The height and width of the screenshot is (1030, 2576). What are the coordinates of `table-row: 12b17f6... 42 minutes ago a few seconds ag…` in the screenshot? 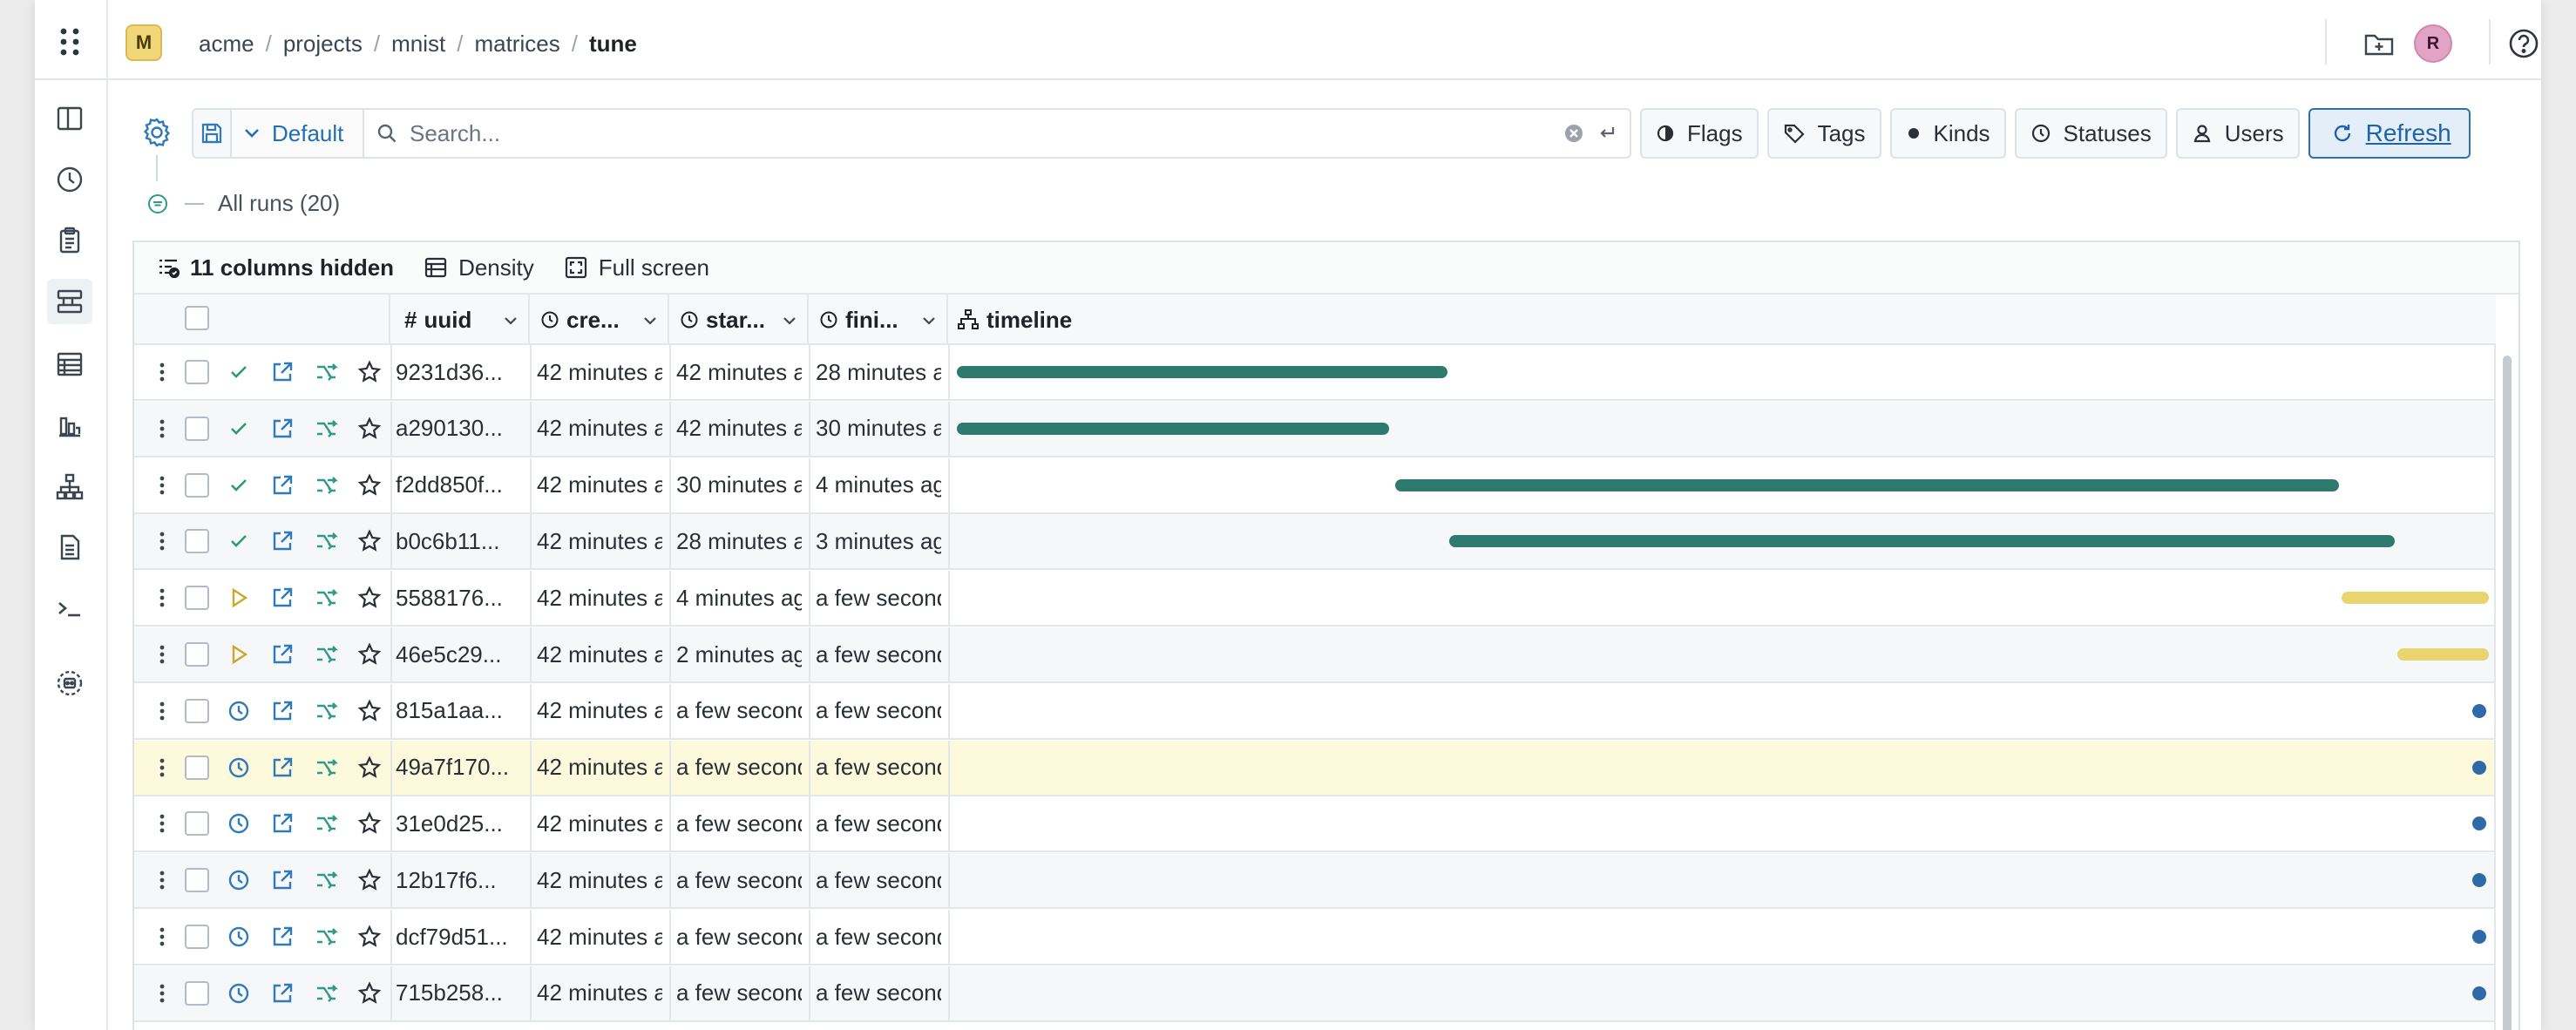 It's located at (1315, 881).